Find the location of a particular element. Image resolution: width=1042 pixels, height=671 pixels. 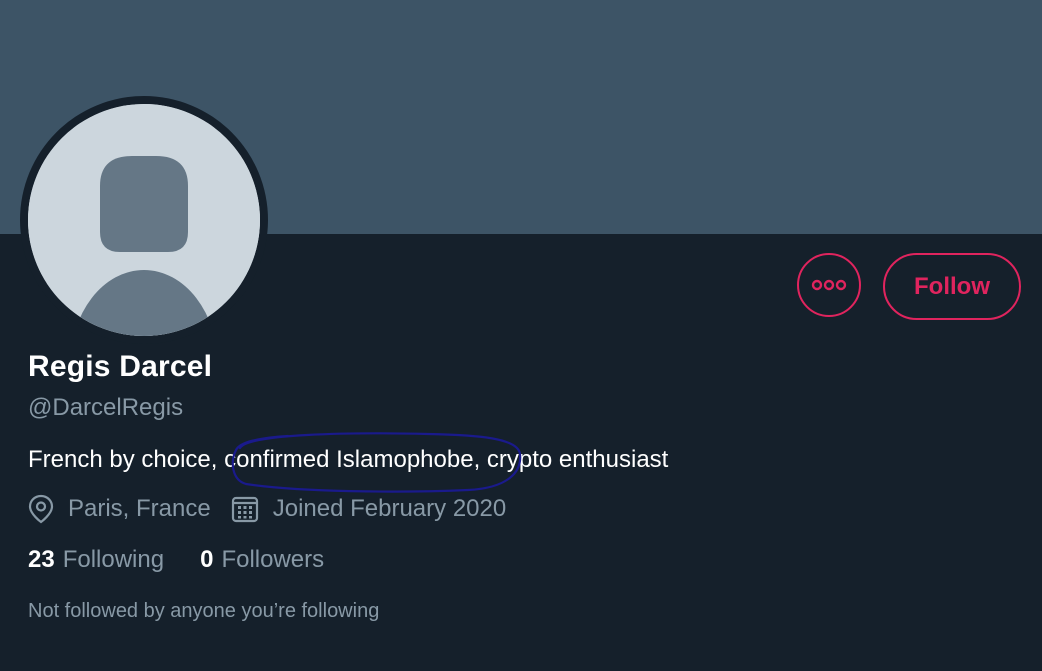

followers-count: 0 is located at coordinates (207, 559).